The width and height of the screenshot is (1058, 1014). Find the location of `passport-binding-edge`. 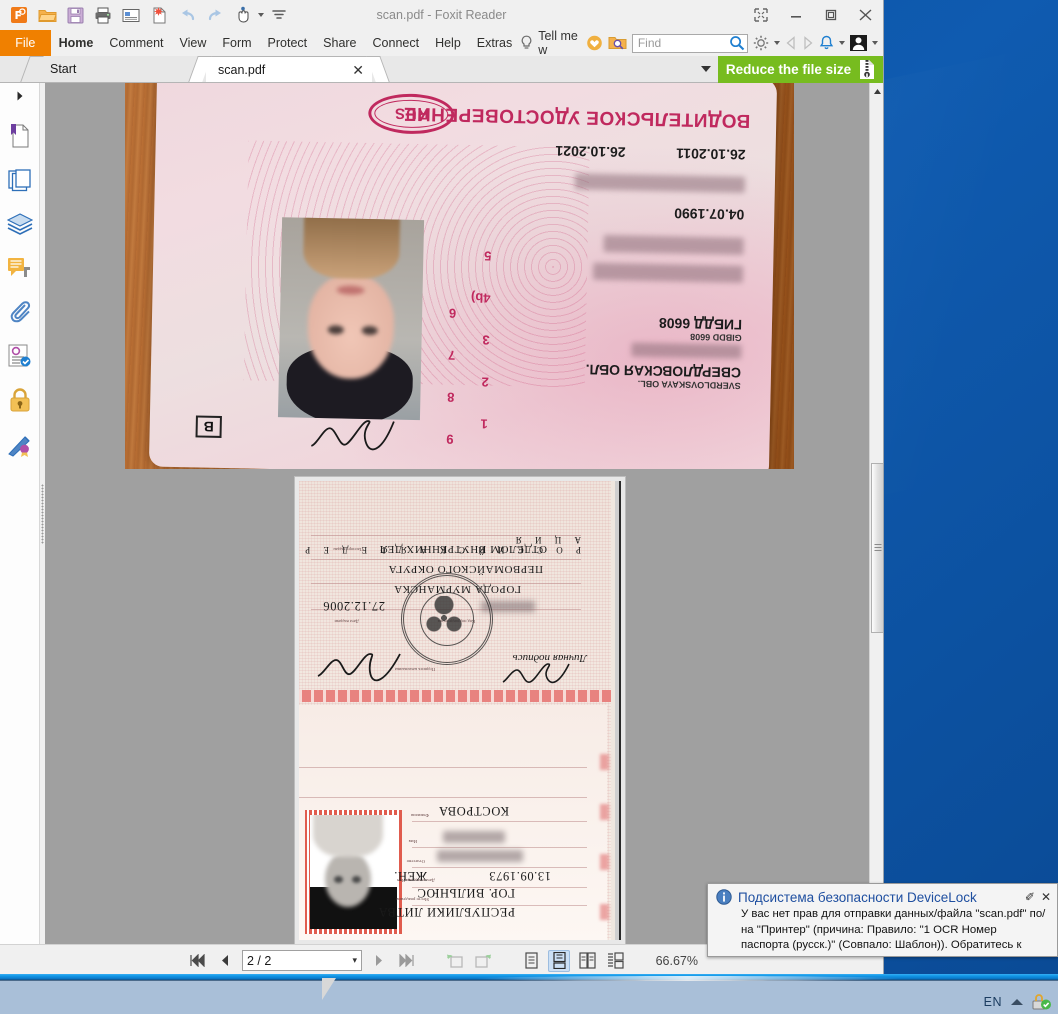

passport-binding-edge is located at coordinates (616, 710).